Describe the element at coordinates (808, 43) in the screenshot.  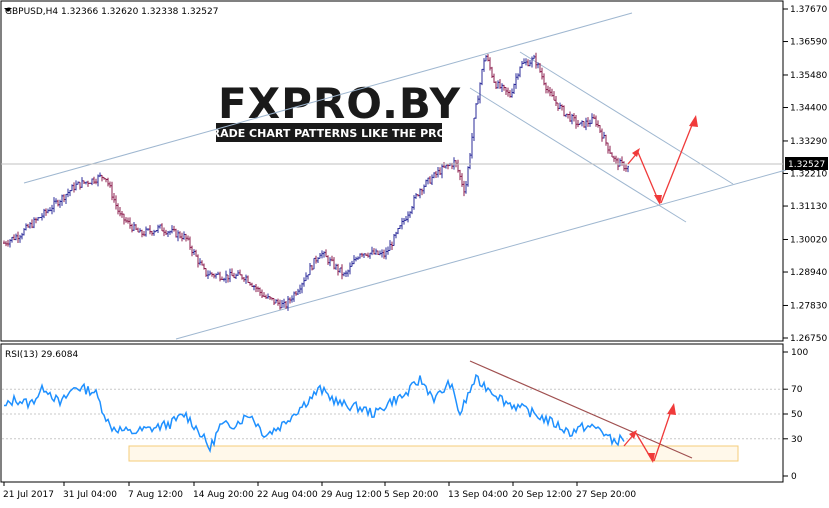
I see `price-tick-label: 1.36590` at that location.